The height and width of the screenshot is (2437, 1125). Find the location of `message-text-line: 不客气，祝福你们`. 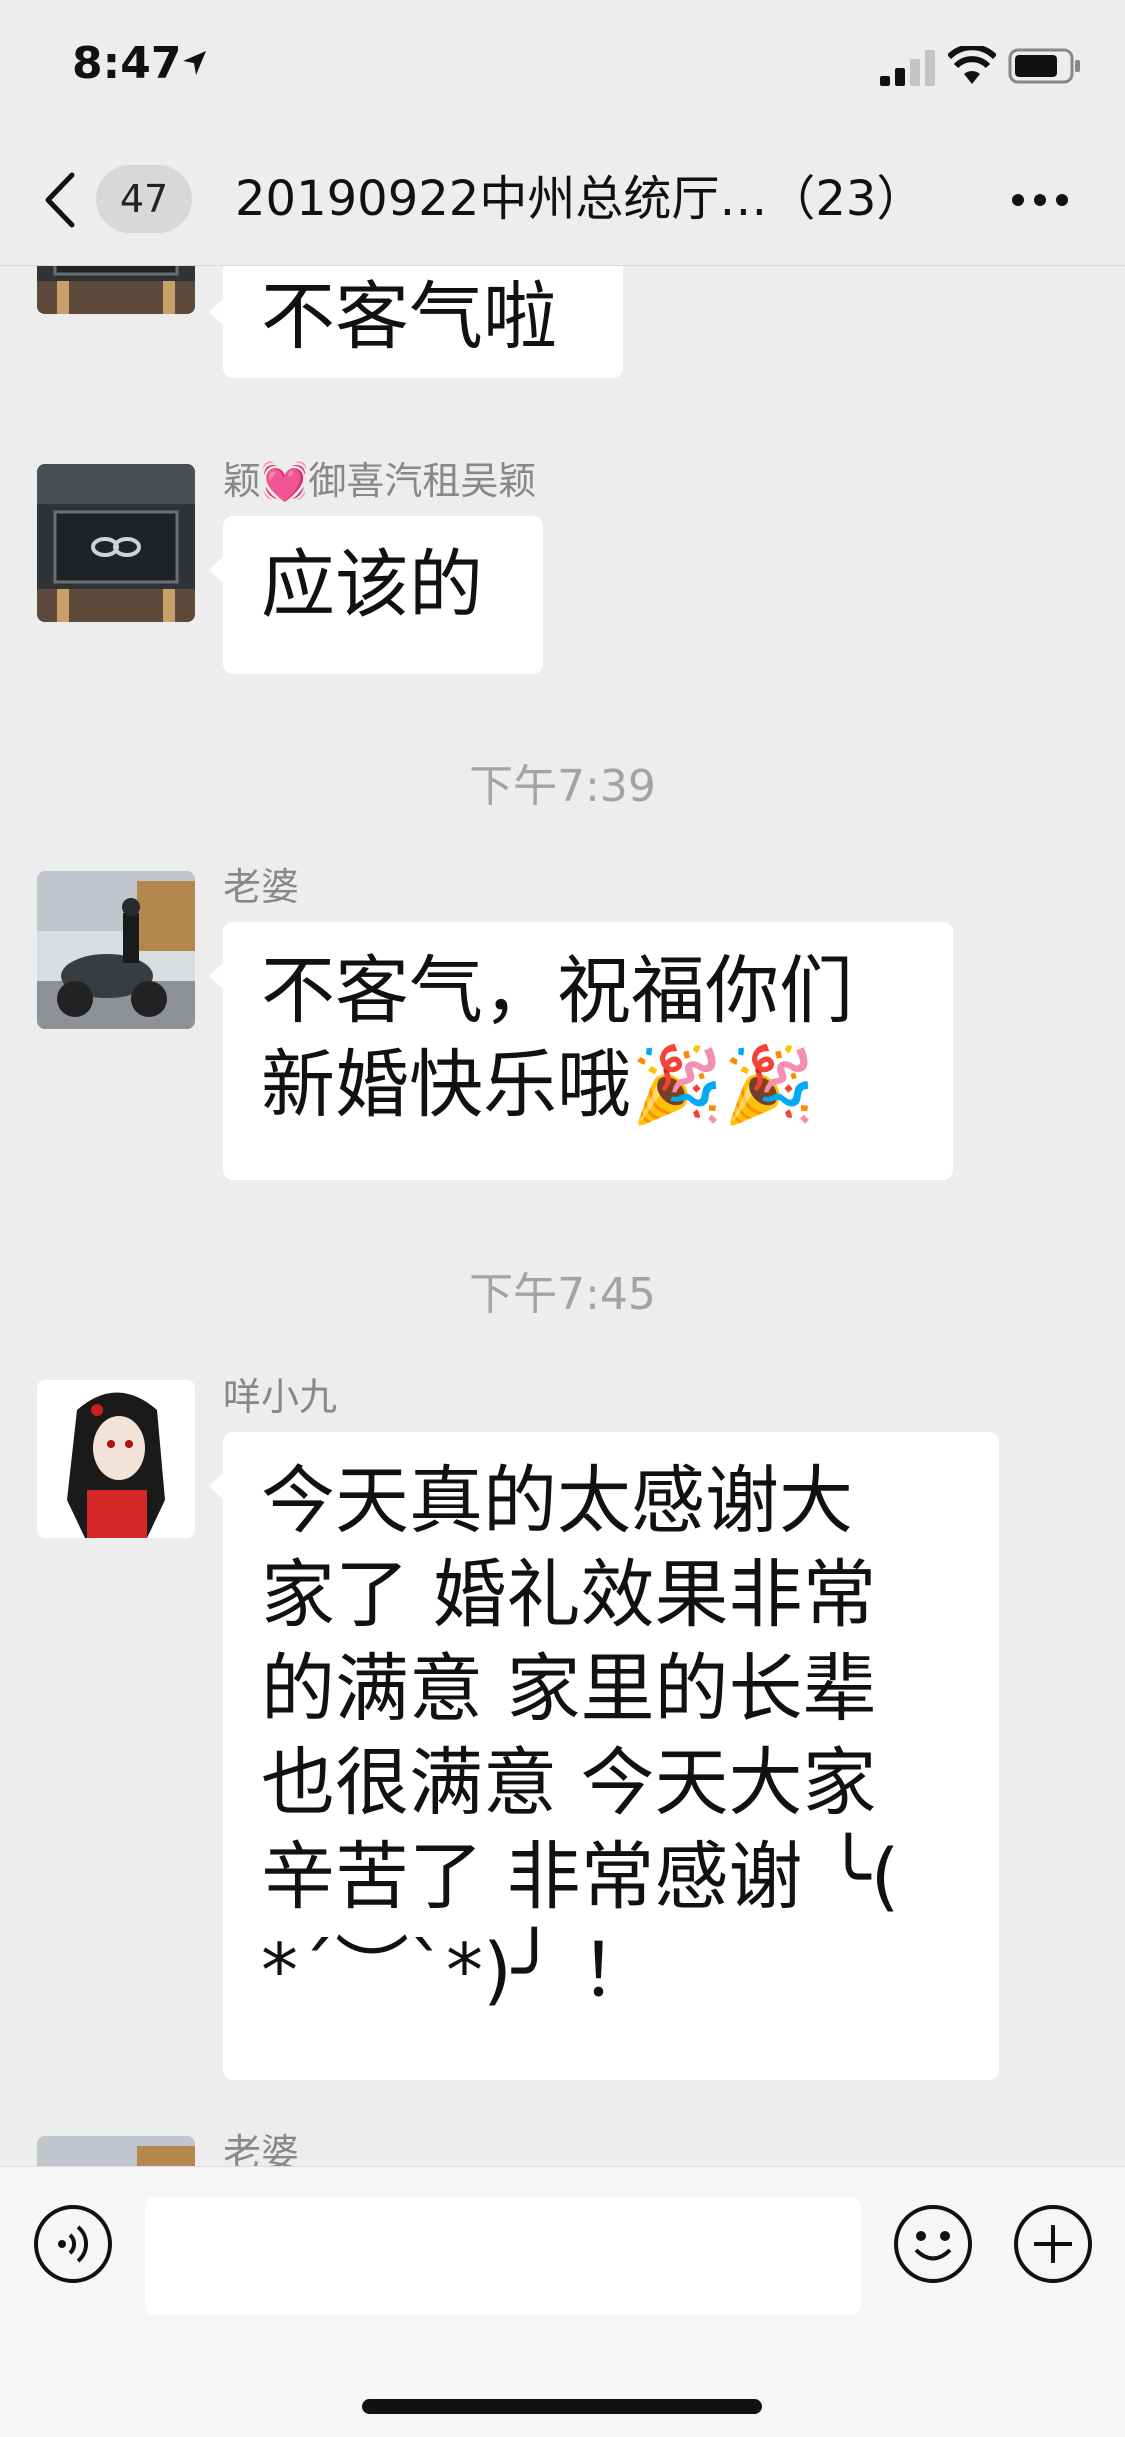

message-text-line: 不客气，祝福你们 is located at coordinates (557, 991).